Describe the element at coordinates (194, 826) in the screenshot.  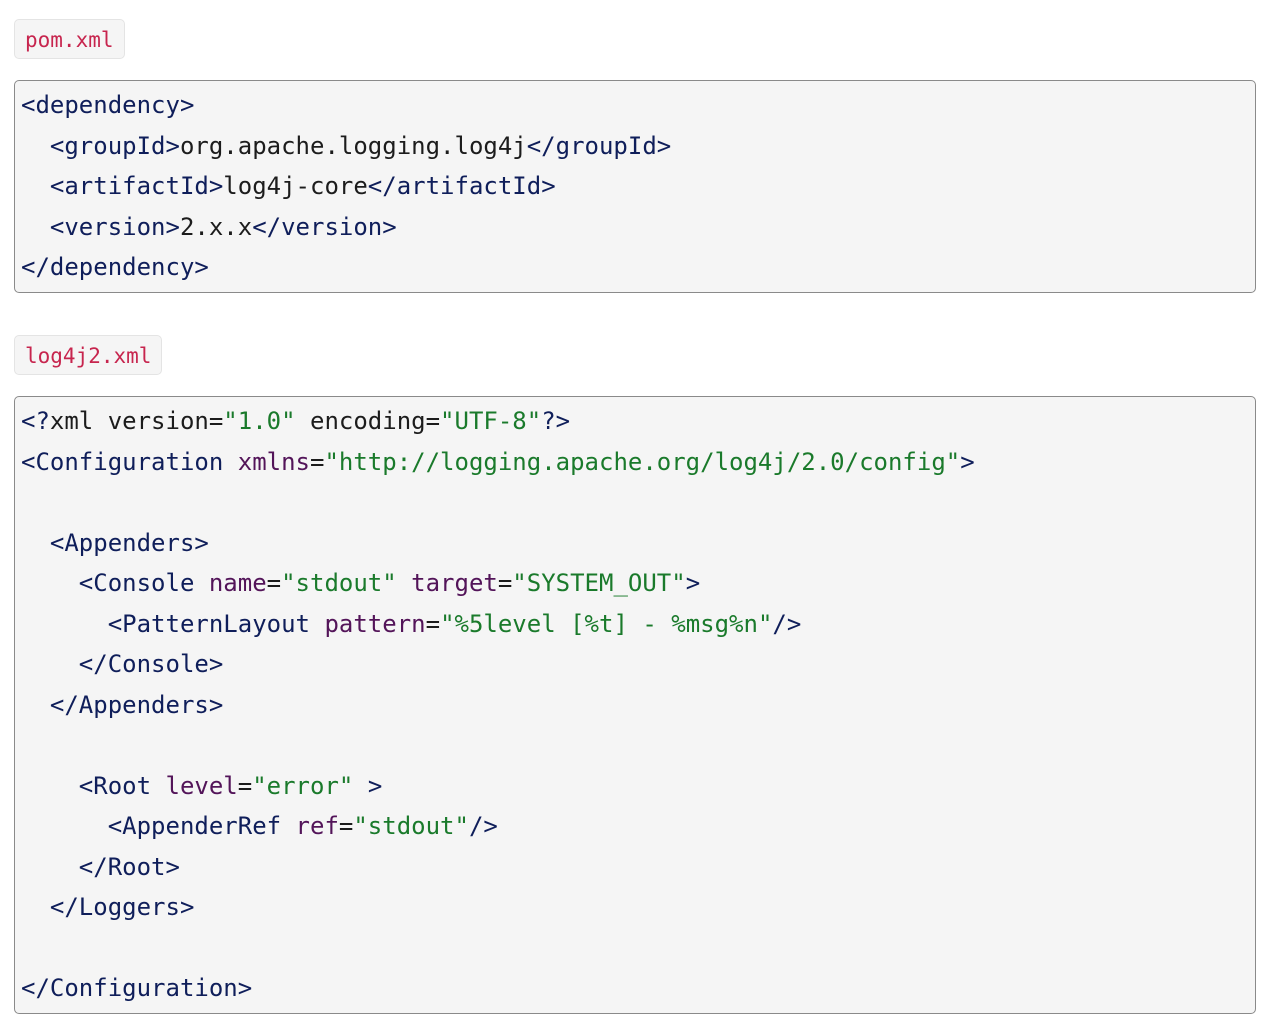
I see `code-token-tag: <AppenderRef` at that location.